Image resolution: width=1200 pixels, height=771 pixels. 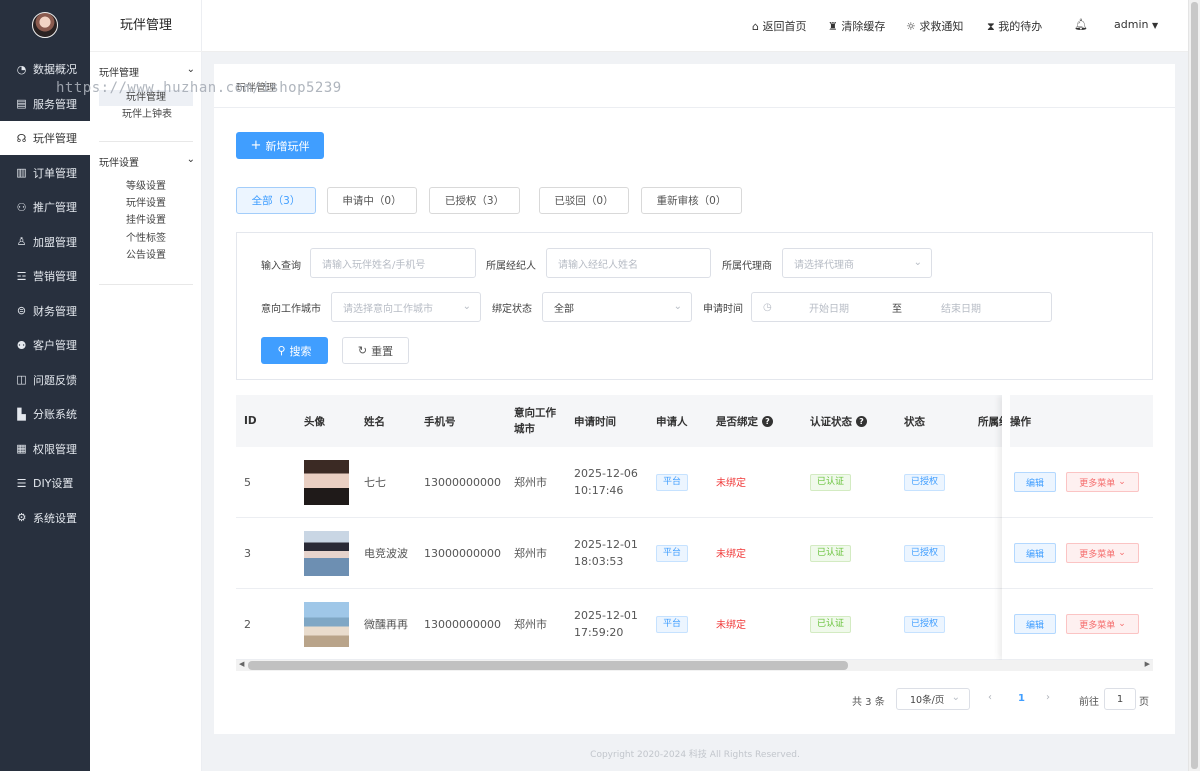 I want to click on table-horizontal-scrollbar: ◀ ▶, so click(x=694, y=665).